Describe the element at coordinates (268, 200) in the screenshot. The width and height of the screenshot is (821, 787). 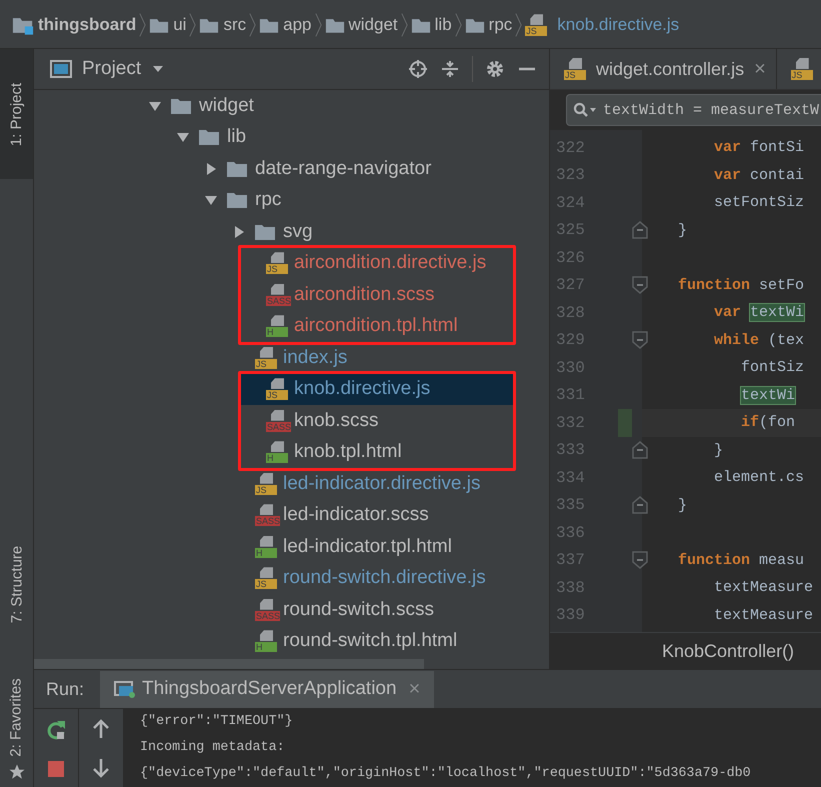
I see `tree-item: rpc` at that location.